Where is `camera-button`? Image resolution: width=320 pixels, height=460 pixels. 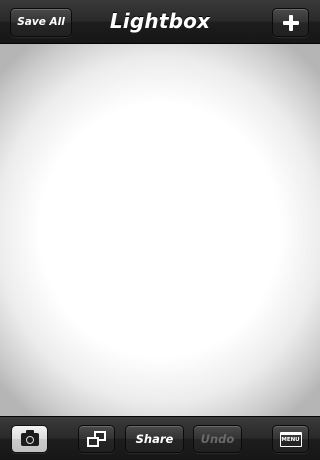
camera-button is located at coordinates (29, 439).